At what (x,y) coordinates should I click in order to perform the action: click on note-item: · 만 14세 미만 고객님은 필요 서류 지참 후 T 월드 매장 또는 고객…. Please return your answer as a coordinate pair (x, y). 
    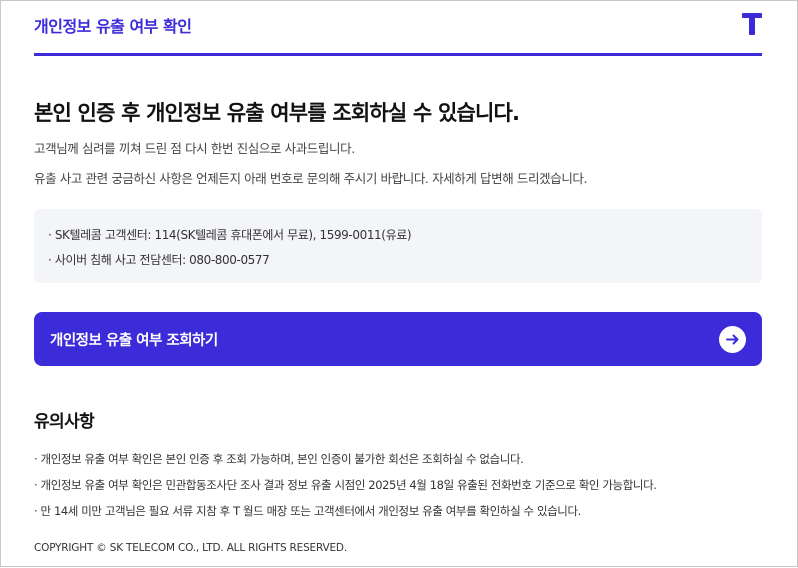
    Looking at the image, I should click on (307, 511).